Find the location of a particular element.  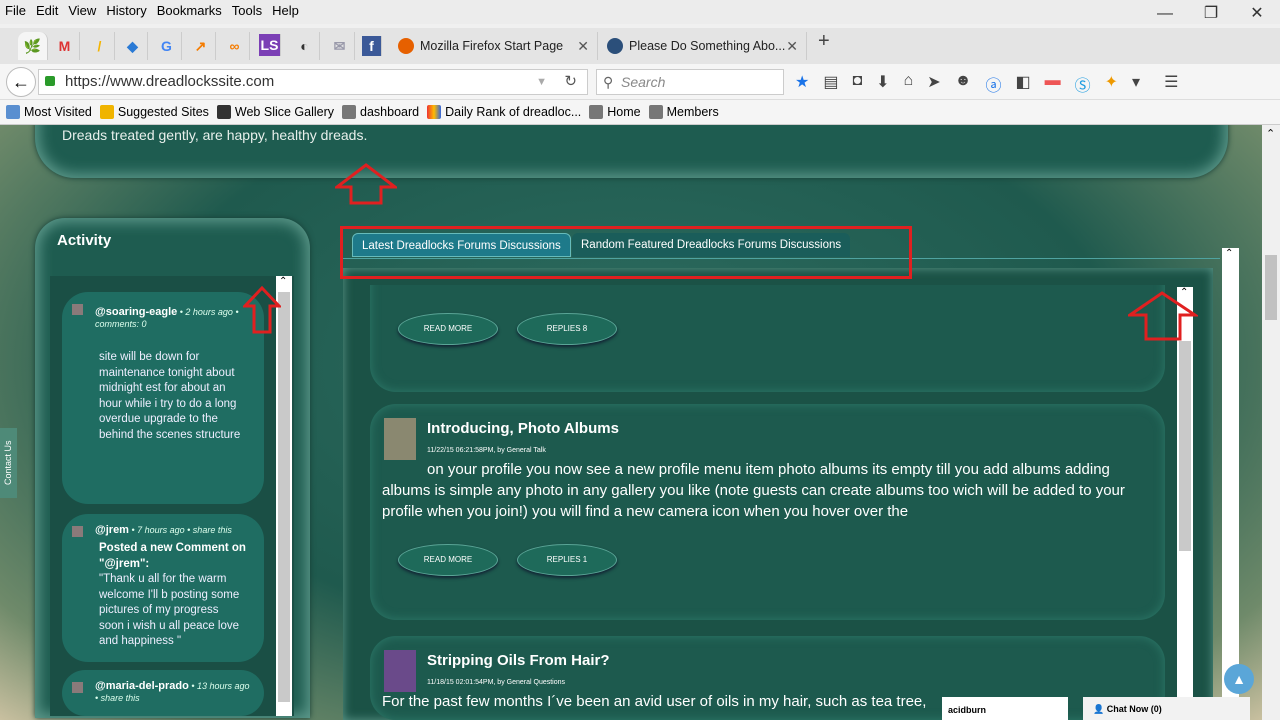

chat-now-button: 👤 Chat Now (0) is located at coordinates (1166, 708).